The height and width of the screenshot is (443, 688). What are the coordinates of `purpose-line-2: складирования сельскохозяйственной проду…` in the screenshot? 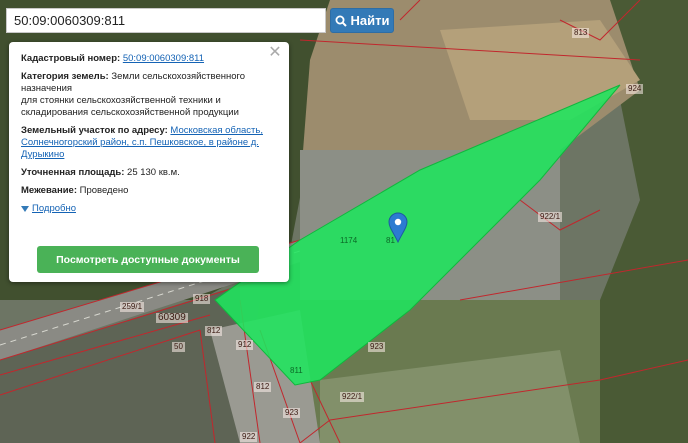 It's located at (130, 112).